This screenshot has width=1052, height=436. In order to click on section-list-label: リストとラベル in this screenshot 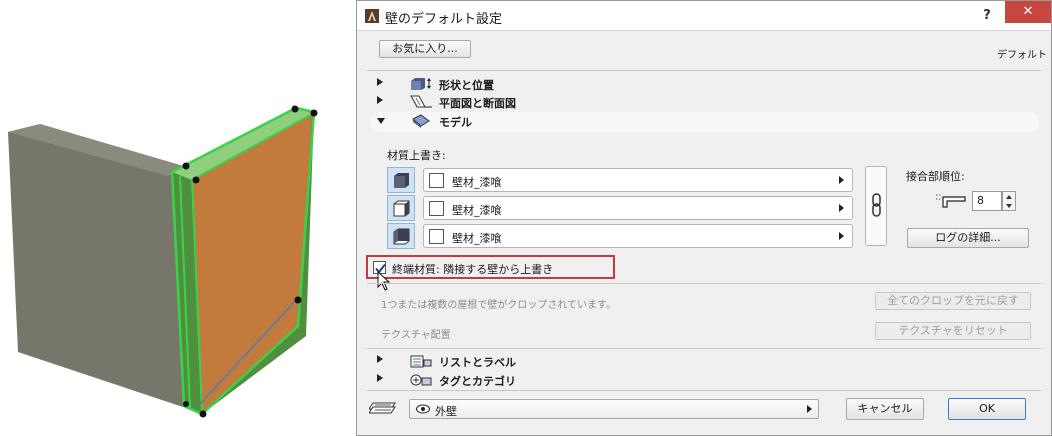, I will do `click(705, 361)`.